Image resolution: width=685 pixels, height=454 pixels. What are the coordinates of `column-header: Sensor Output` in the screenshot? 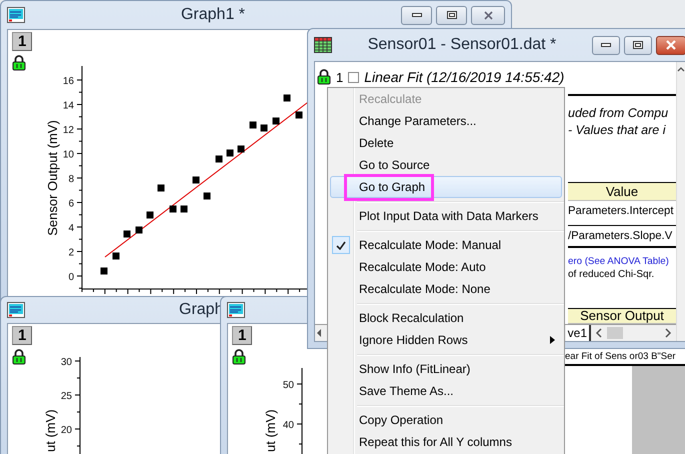 It's located at (622, 316).